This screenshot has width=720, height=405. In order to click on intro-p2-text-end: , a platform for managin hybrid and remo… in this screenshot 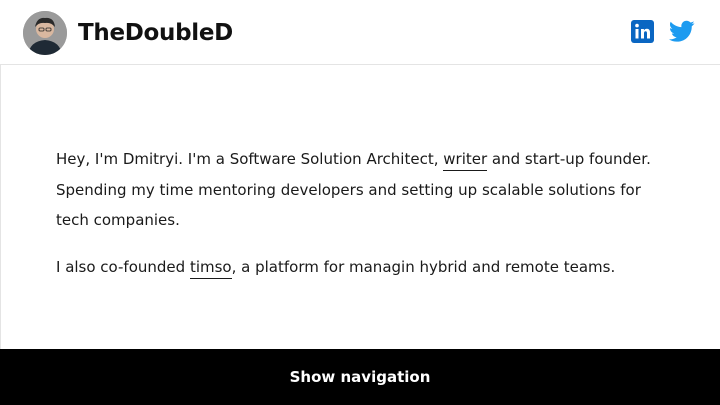, I will do `click(423, 266)`.